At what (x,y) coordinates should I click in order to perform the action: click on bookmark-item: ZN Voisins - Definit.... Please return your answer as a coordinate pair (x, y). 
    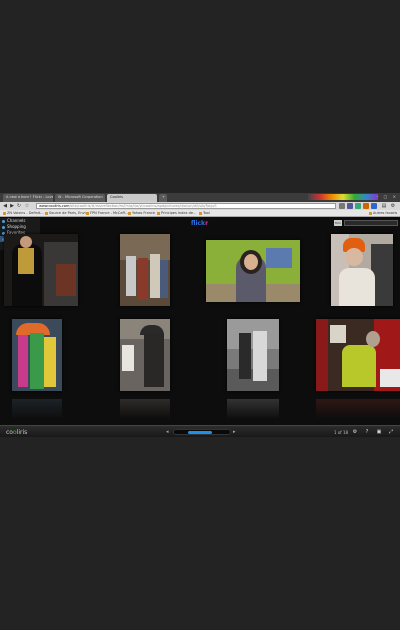
    Looking at the image, I should click on (23, 213).